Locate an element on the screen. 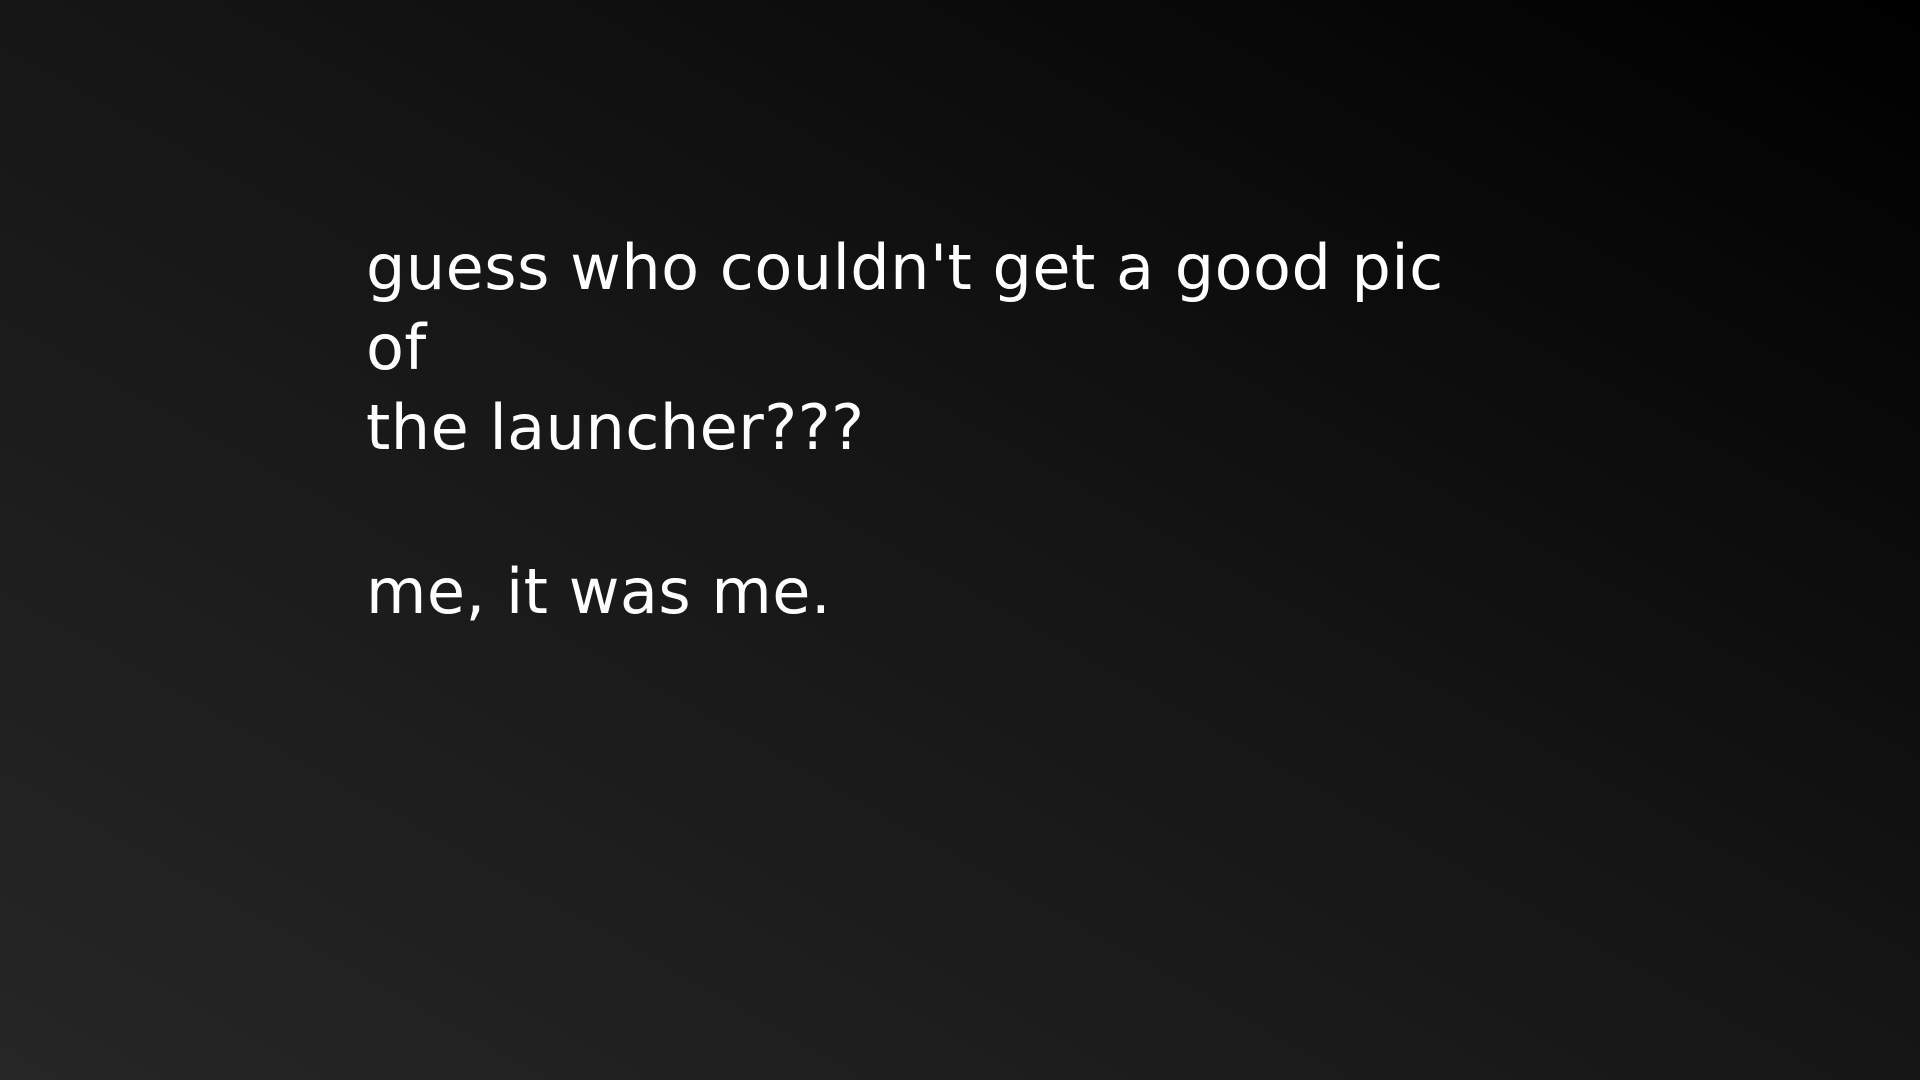  text-line-1: guess who couldn't get a good pic of is located at coordinates (905, 307).